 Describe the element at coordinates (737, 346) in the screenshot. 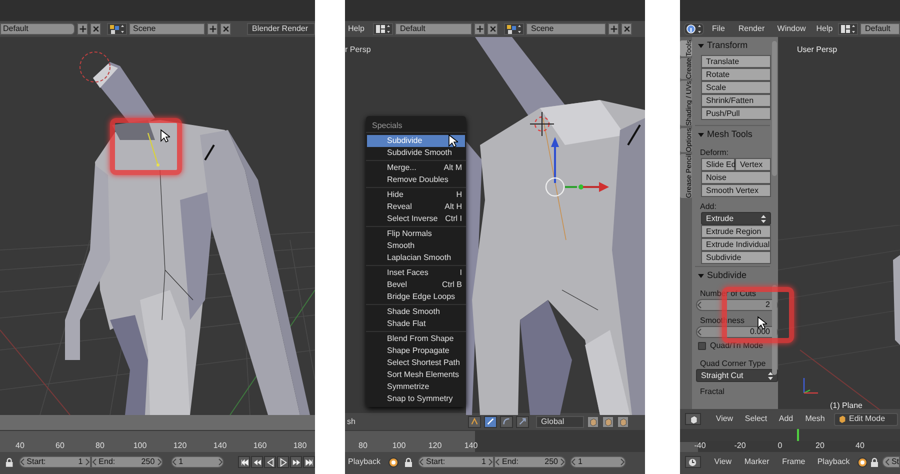

I see `checkbox-label: Quad/Tri Mode` at that location.